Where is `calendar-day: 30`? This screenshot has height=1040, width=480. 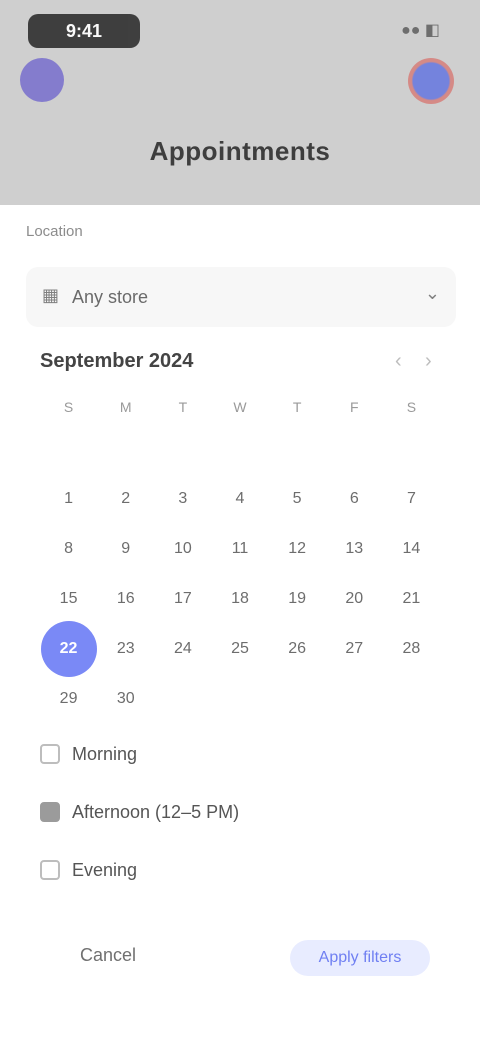
calendar-day: 30 is located at coordinates (125, 699).